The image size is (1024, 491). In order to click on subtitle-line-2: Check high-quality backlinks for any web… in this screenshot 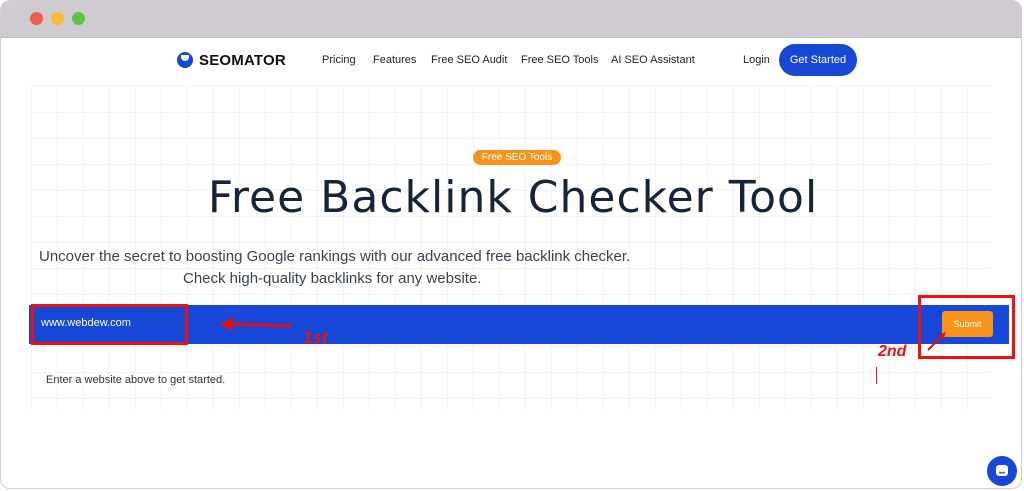, I will do `click(332, 278)`.